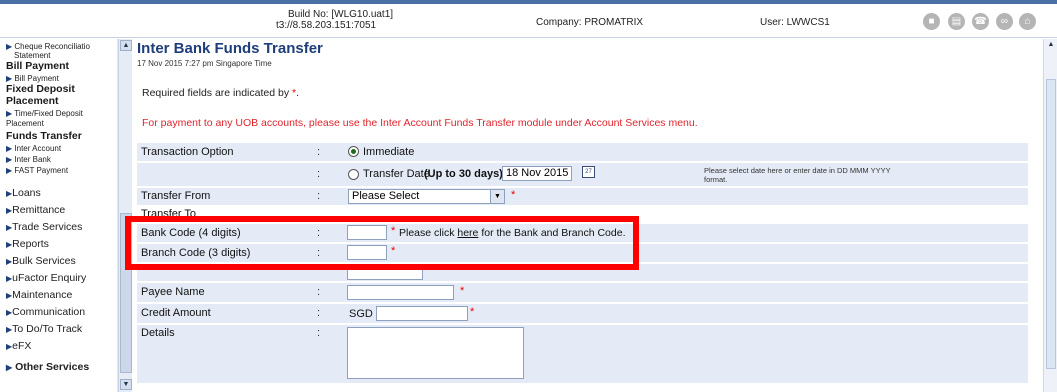  What do you see at coordinates (497, 196) in the screenshot?
I see `chevron-down-icon: ▼` at bounding box center [497, 196].